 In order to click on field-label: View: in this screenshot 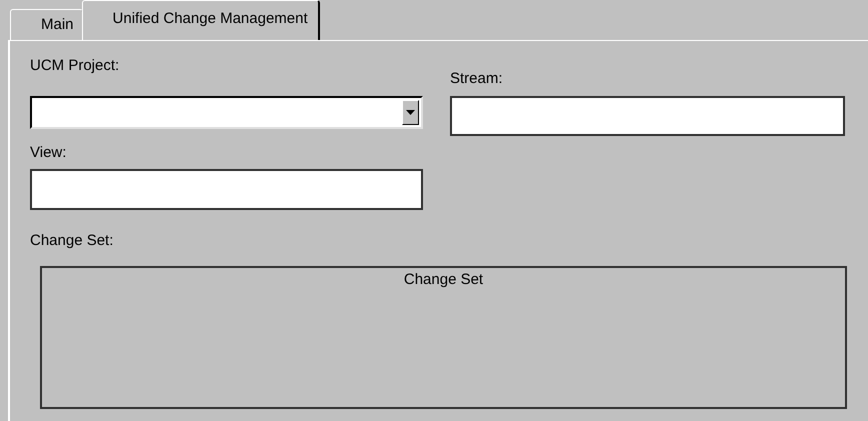, I will do `click(49, 153)`.